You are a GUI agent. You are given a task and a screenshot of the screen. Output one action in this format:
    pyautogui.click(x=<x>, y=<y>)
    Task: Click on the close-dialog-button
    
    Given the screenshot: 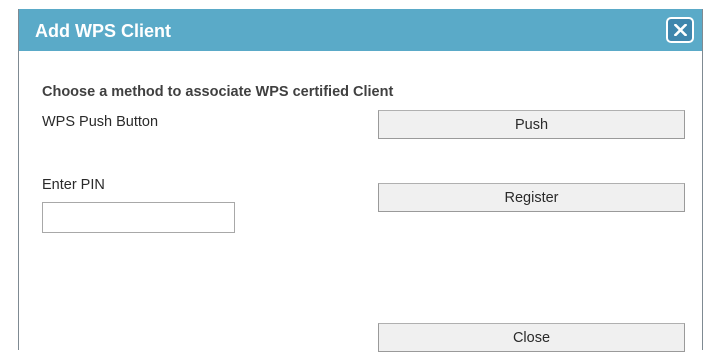 What is the action you would take?
    pyautogui.click(x=680, y=30)
    